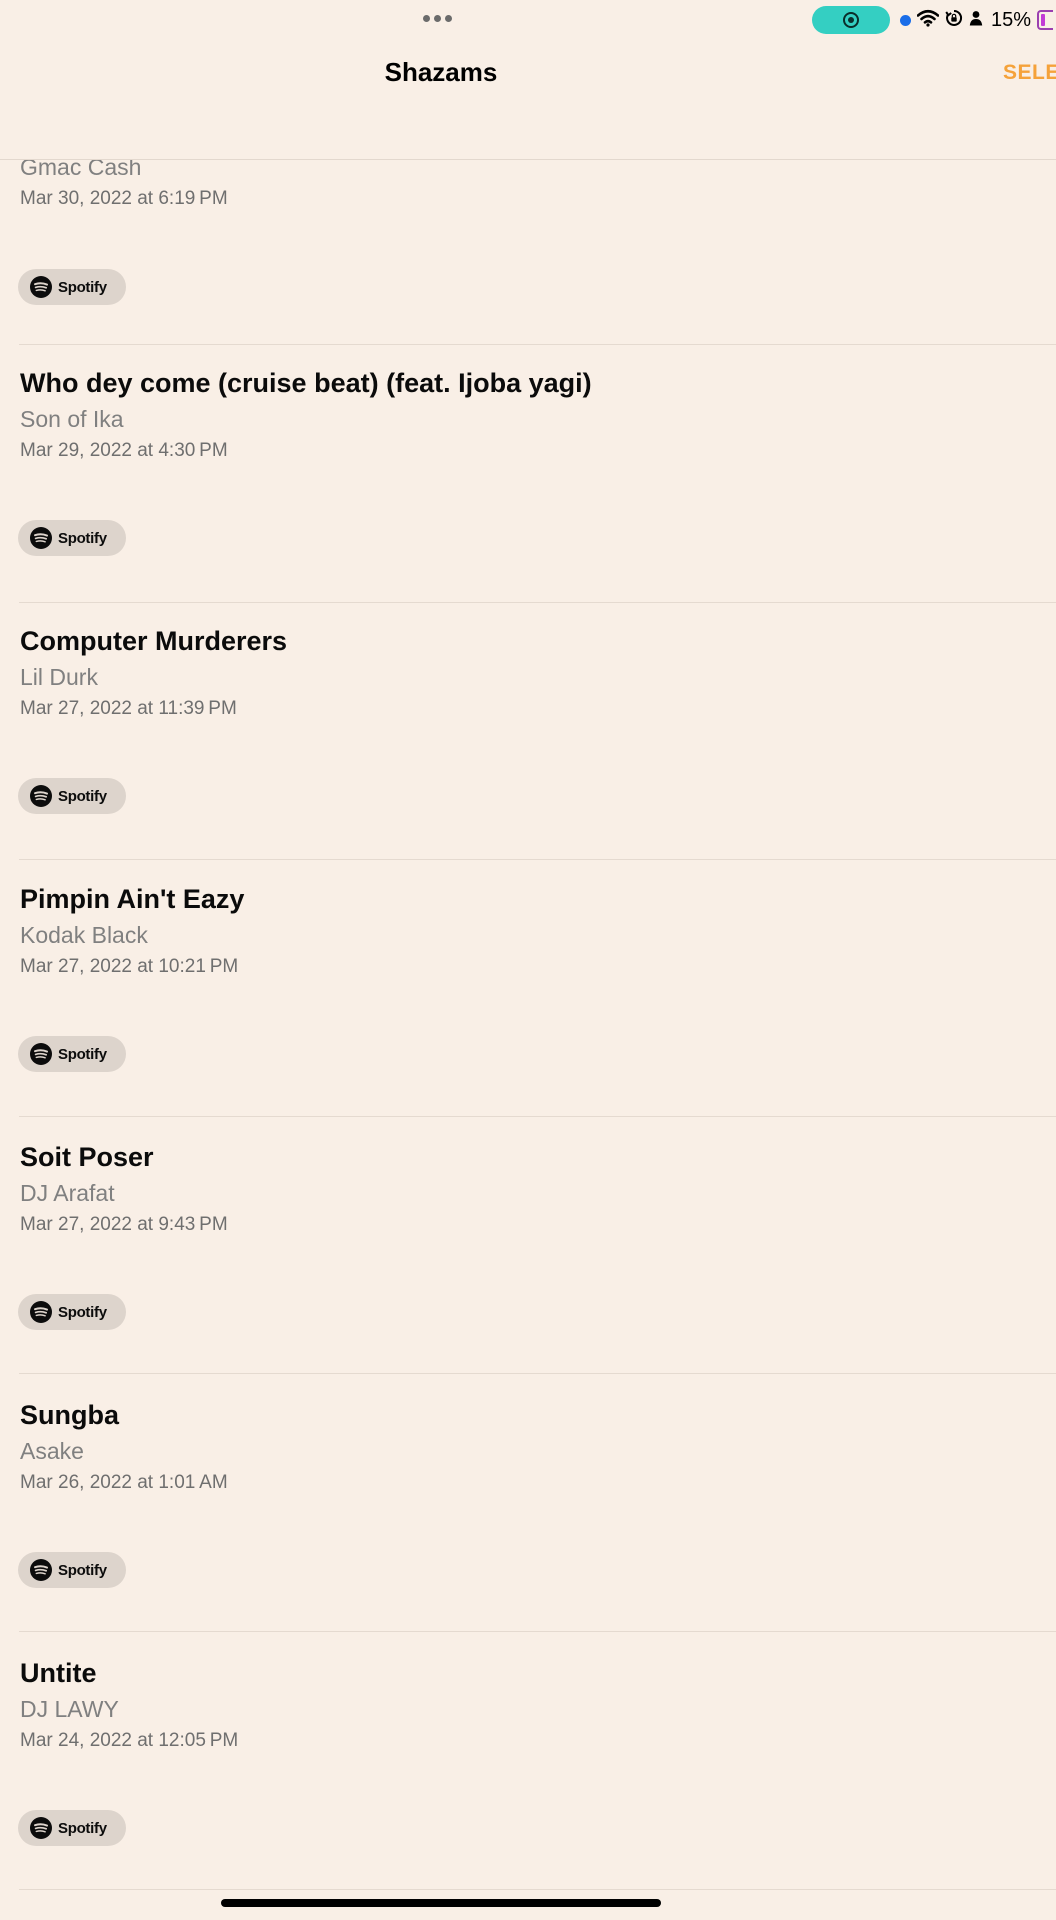 This screenshot has height=1920, width=1056. Describe the element at coordinates (87, 1157) in the screenshot. I see `song-title: Soit Poser` at that location.